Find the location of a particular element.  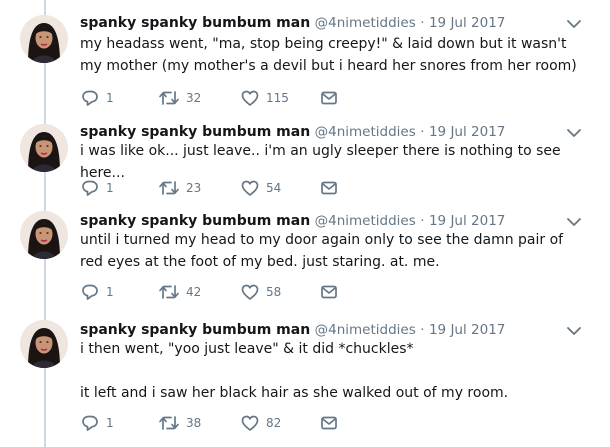

retweet-button: 38 is located at coordinates (179, 423).